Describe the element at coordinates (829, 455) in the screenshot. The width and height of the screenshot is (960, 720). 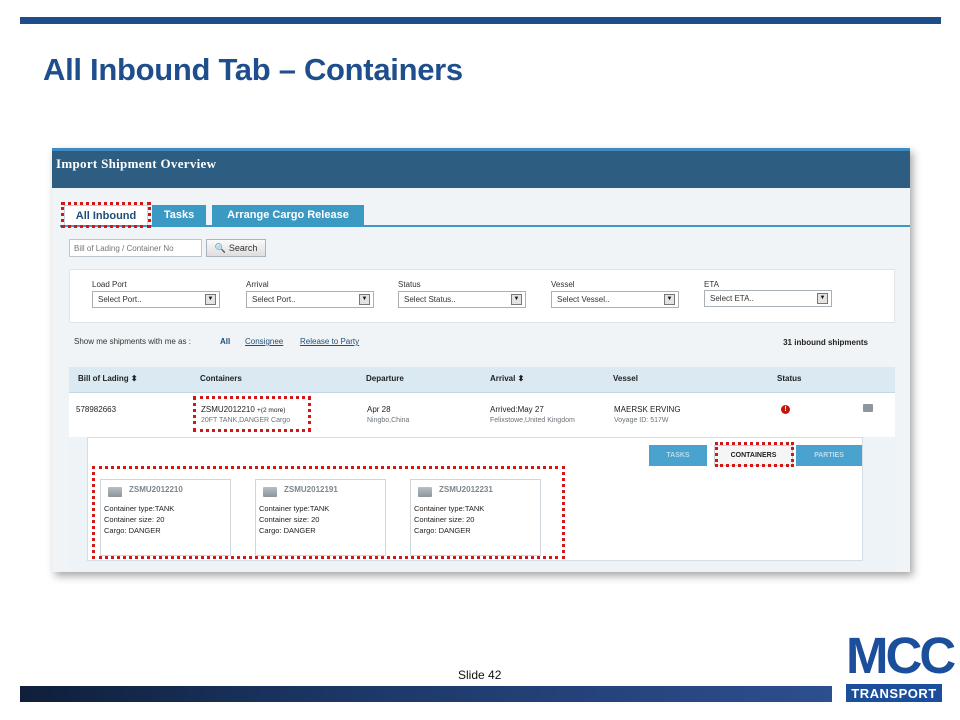
I see `detail-tab-parties: PARTIES` at that location.